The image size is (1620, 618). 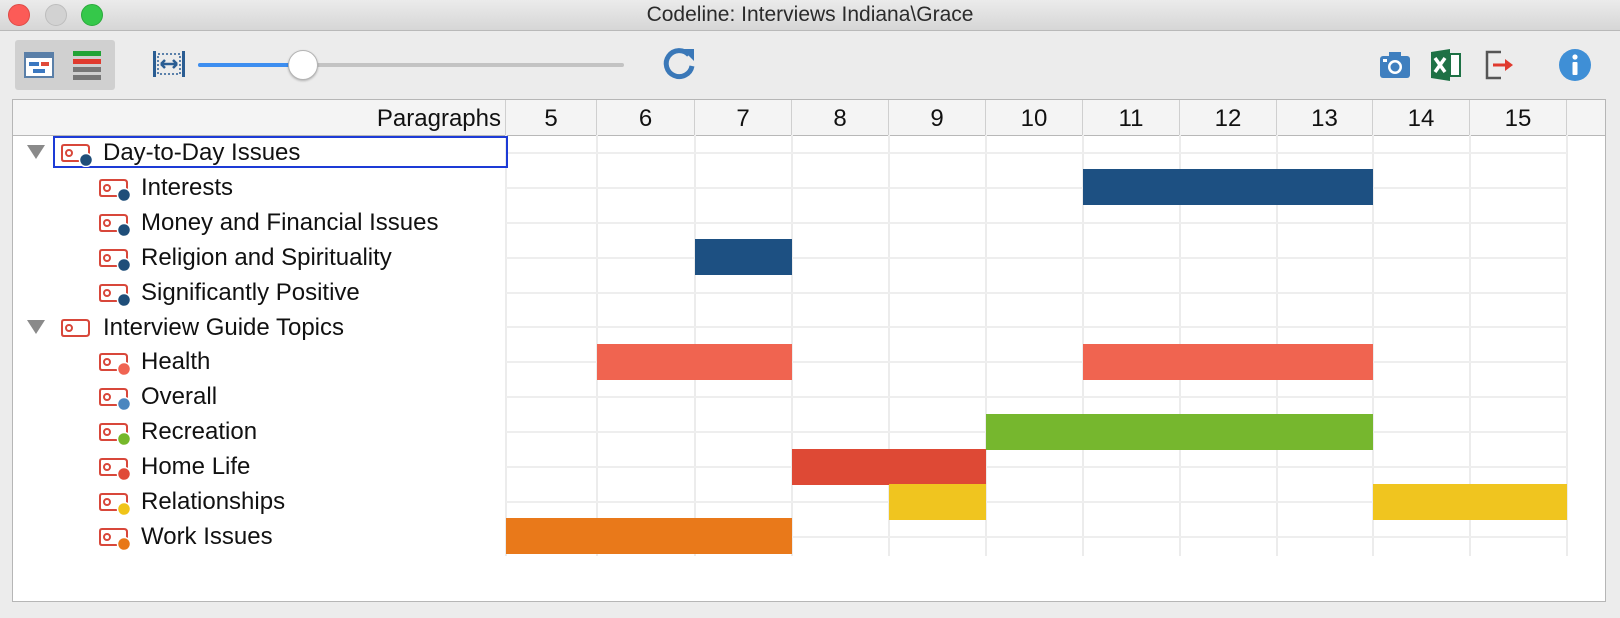 I want to click on segment-bars-view-button, so click(x=87, y=65).